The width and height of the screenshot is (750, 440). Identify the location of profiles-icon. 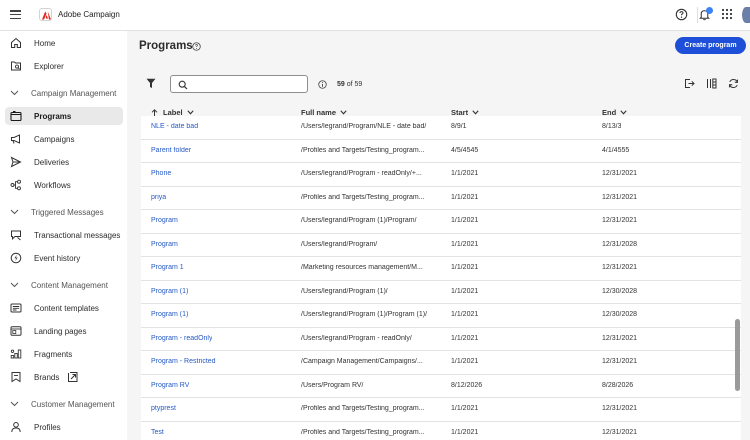
(16, 427).